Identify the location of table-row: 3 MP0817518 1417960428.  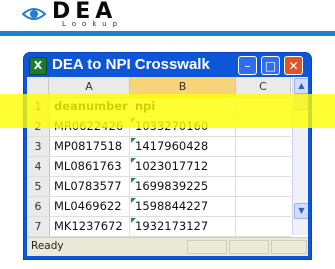
(159, 147).